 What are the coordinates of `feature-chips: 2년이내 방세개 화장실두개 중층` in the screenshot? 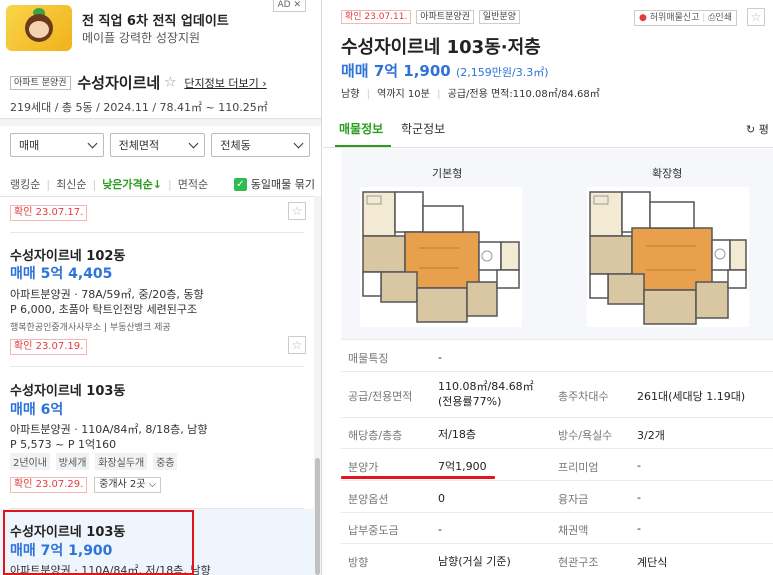 It's located at (94, 461).